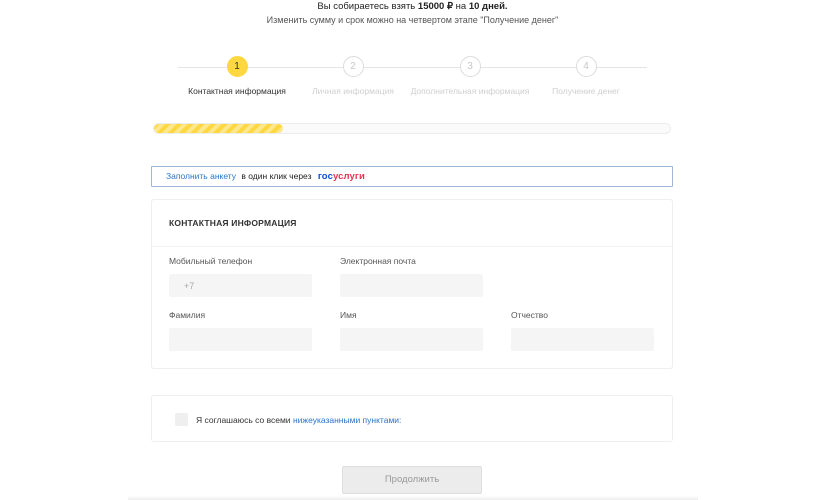  What do you see at coordinates (181, 419) in the screenshot?
I see `agreement-checkbox` at bounding box center [181, 419].